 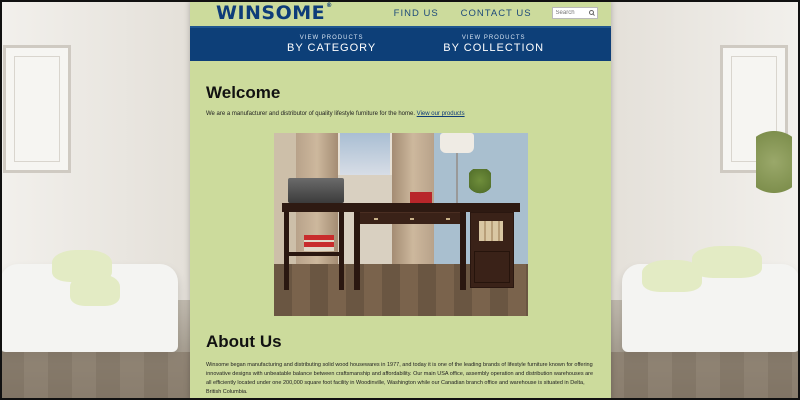 I want to click on top-bar: WINSOME® FIND US CONTACT US, so click(x=400, y=13).